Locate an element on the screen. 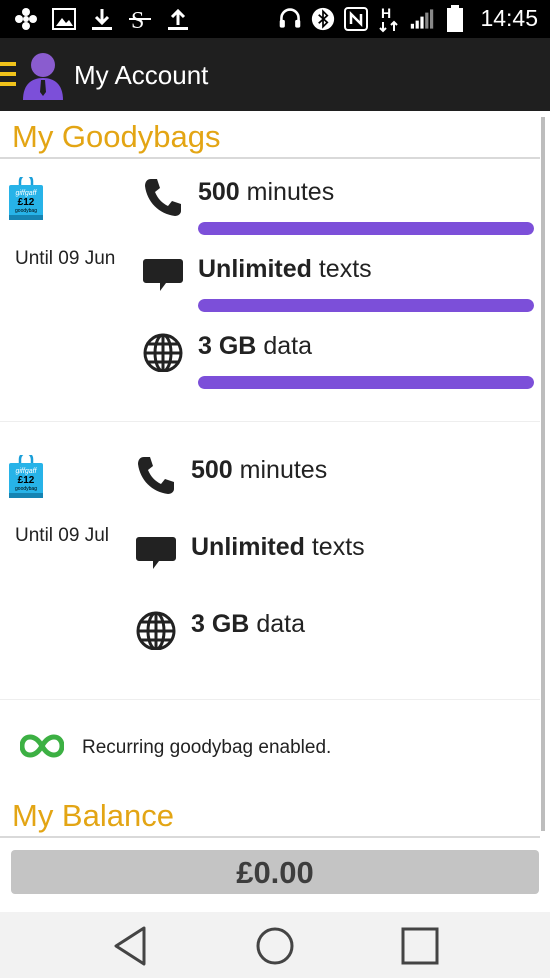 This screenshot has width=550, height=978. texts-progress-bar is located at coordinates (366, 305).